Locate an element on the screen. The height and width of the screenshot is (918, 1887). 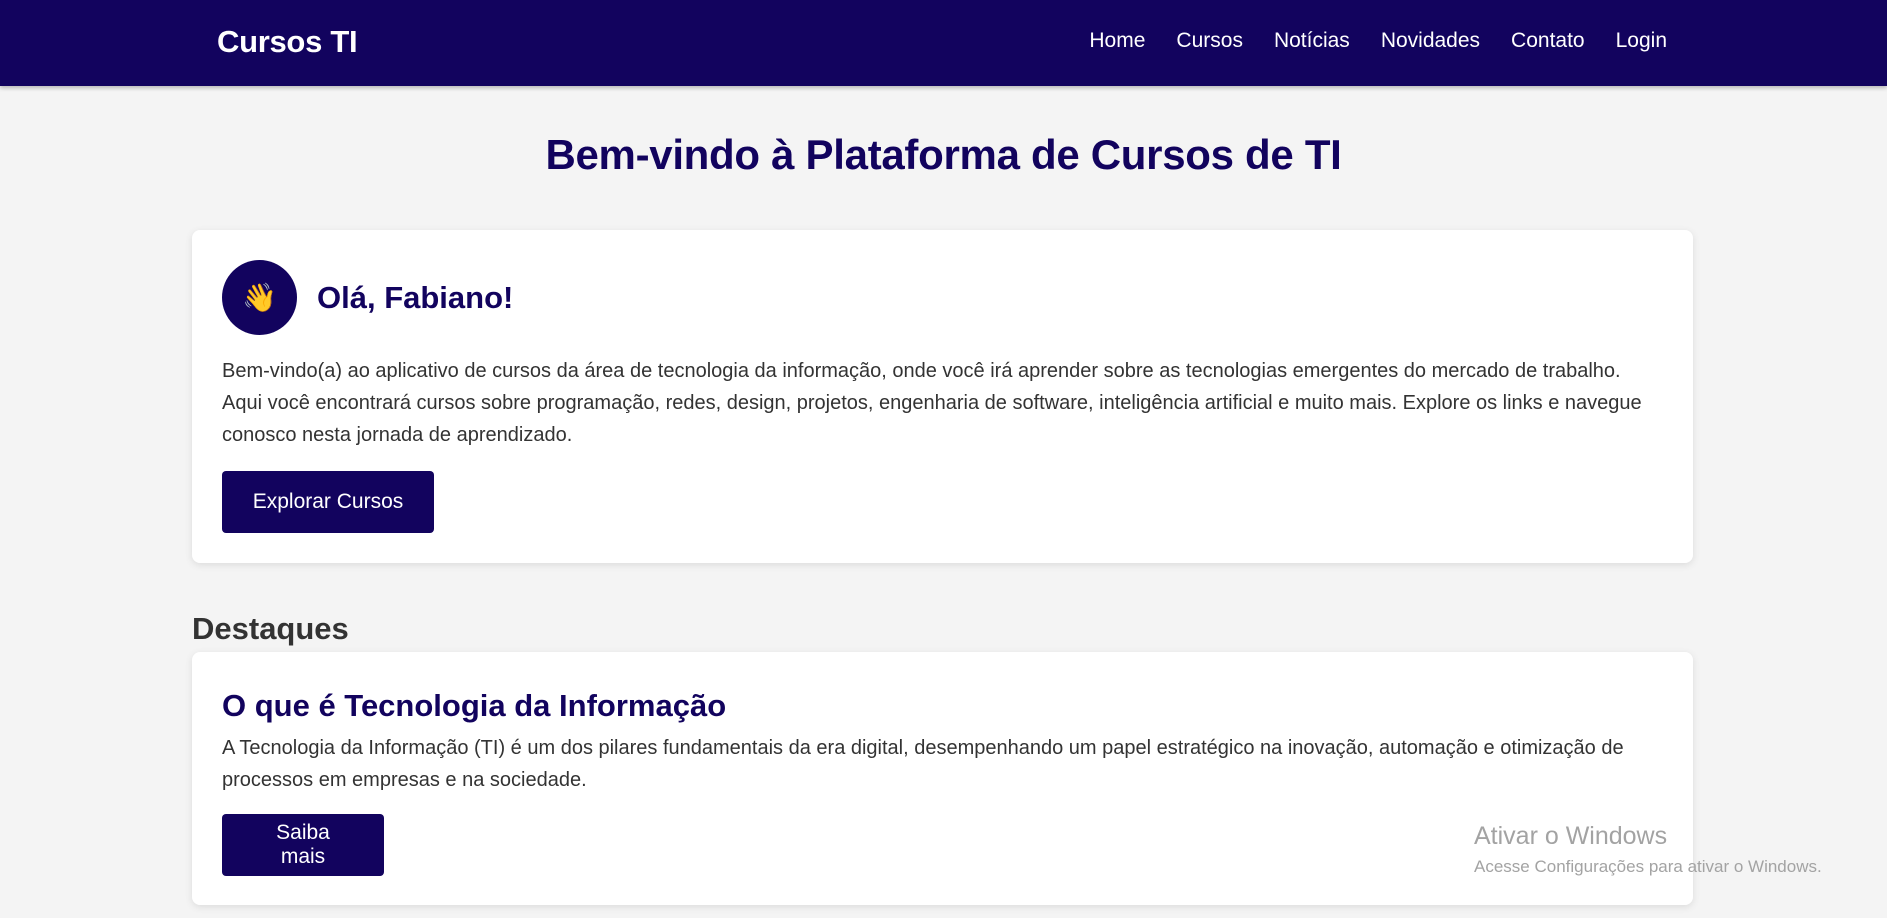
nav-link-login: Login is located at coordinates (1641, 41).